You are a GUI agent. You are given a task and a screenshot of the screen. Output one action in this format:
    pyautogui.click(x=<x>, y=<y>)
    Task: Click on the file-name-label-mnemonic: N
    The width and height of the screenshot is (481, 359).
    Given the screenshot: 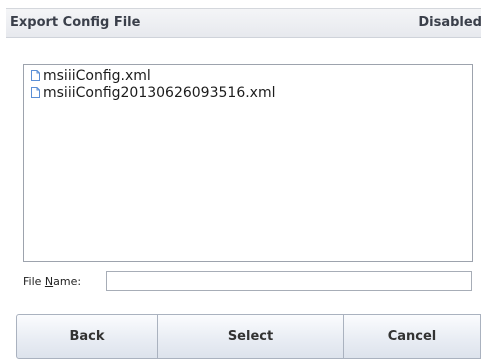 What is the action you would take?
    pyautogui.click(x=49, y=281)
    